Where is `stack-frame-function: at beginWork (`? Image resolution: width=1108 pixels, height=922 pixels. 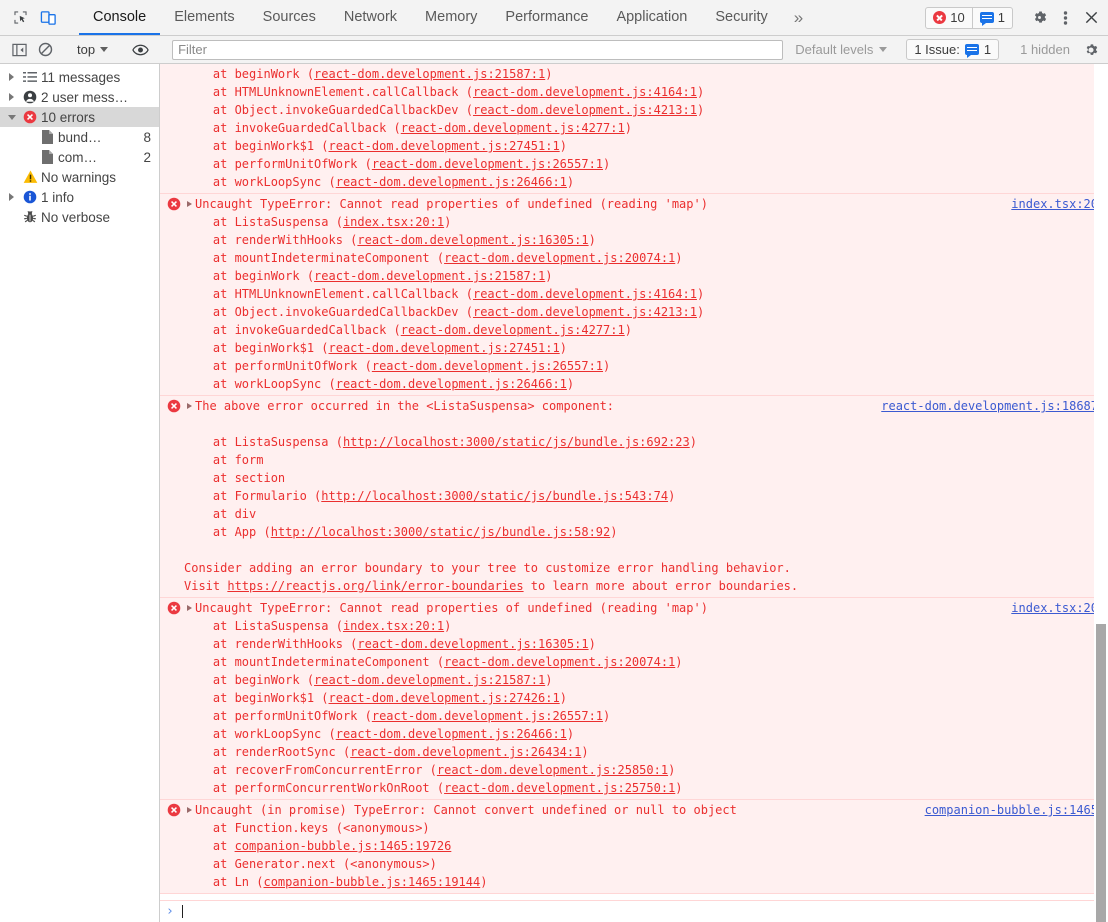
stack-frame-function: at beginWork ( is located at coordinates (249, 680).